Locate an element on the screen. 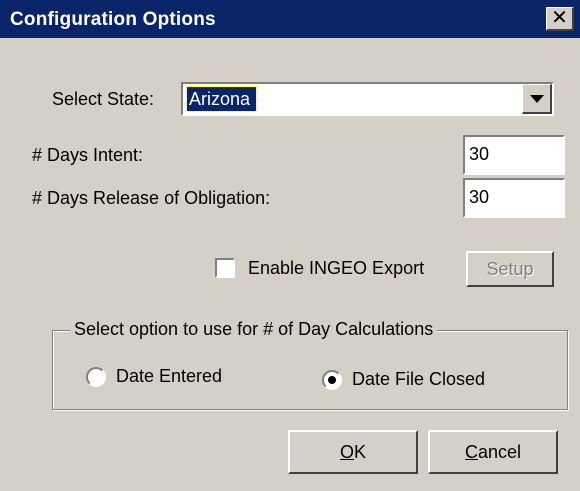 The width and height of the screenshot is (580, 491). days-release-input: 30 is located at coordinates (514, 198).